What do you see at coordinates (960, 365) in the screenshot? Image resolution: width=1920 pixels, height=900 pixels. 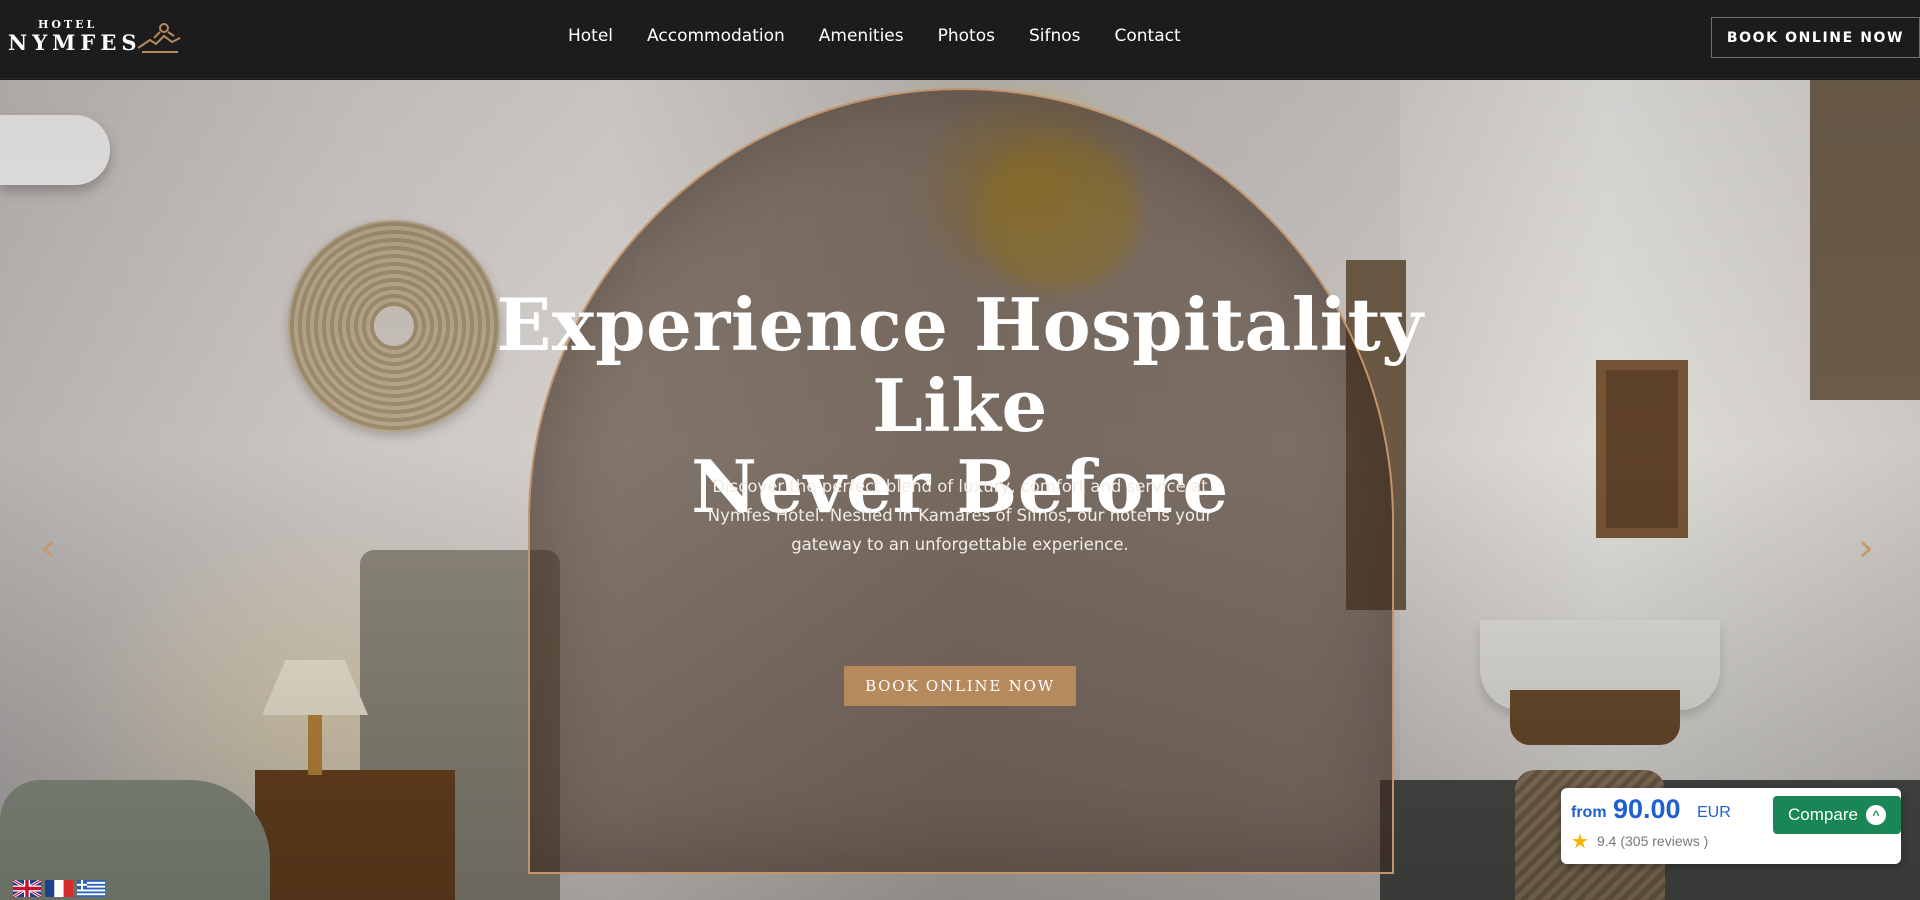 I see `hero-title-line1: Experience Hospitality Like` at bounding box center [960, 365].